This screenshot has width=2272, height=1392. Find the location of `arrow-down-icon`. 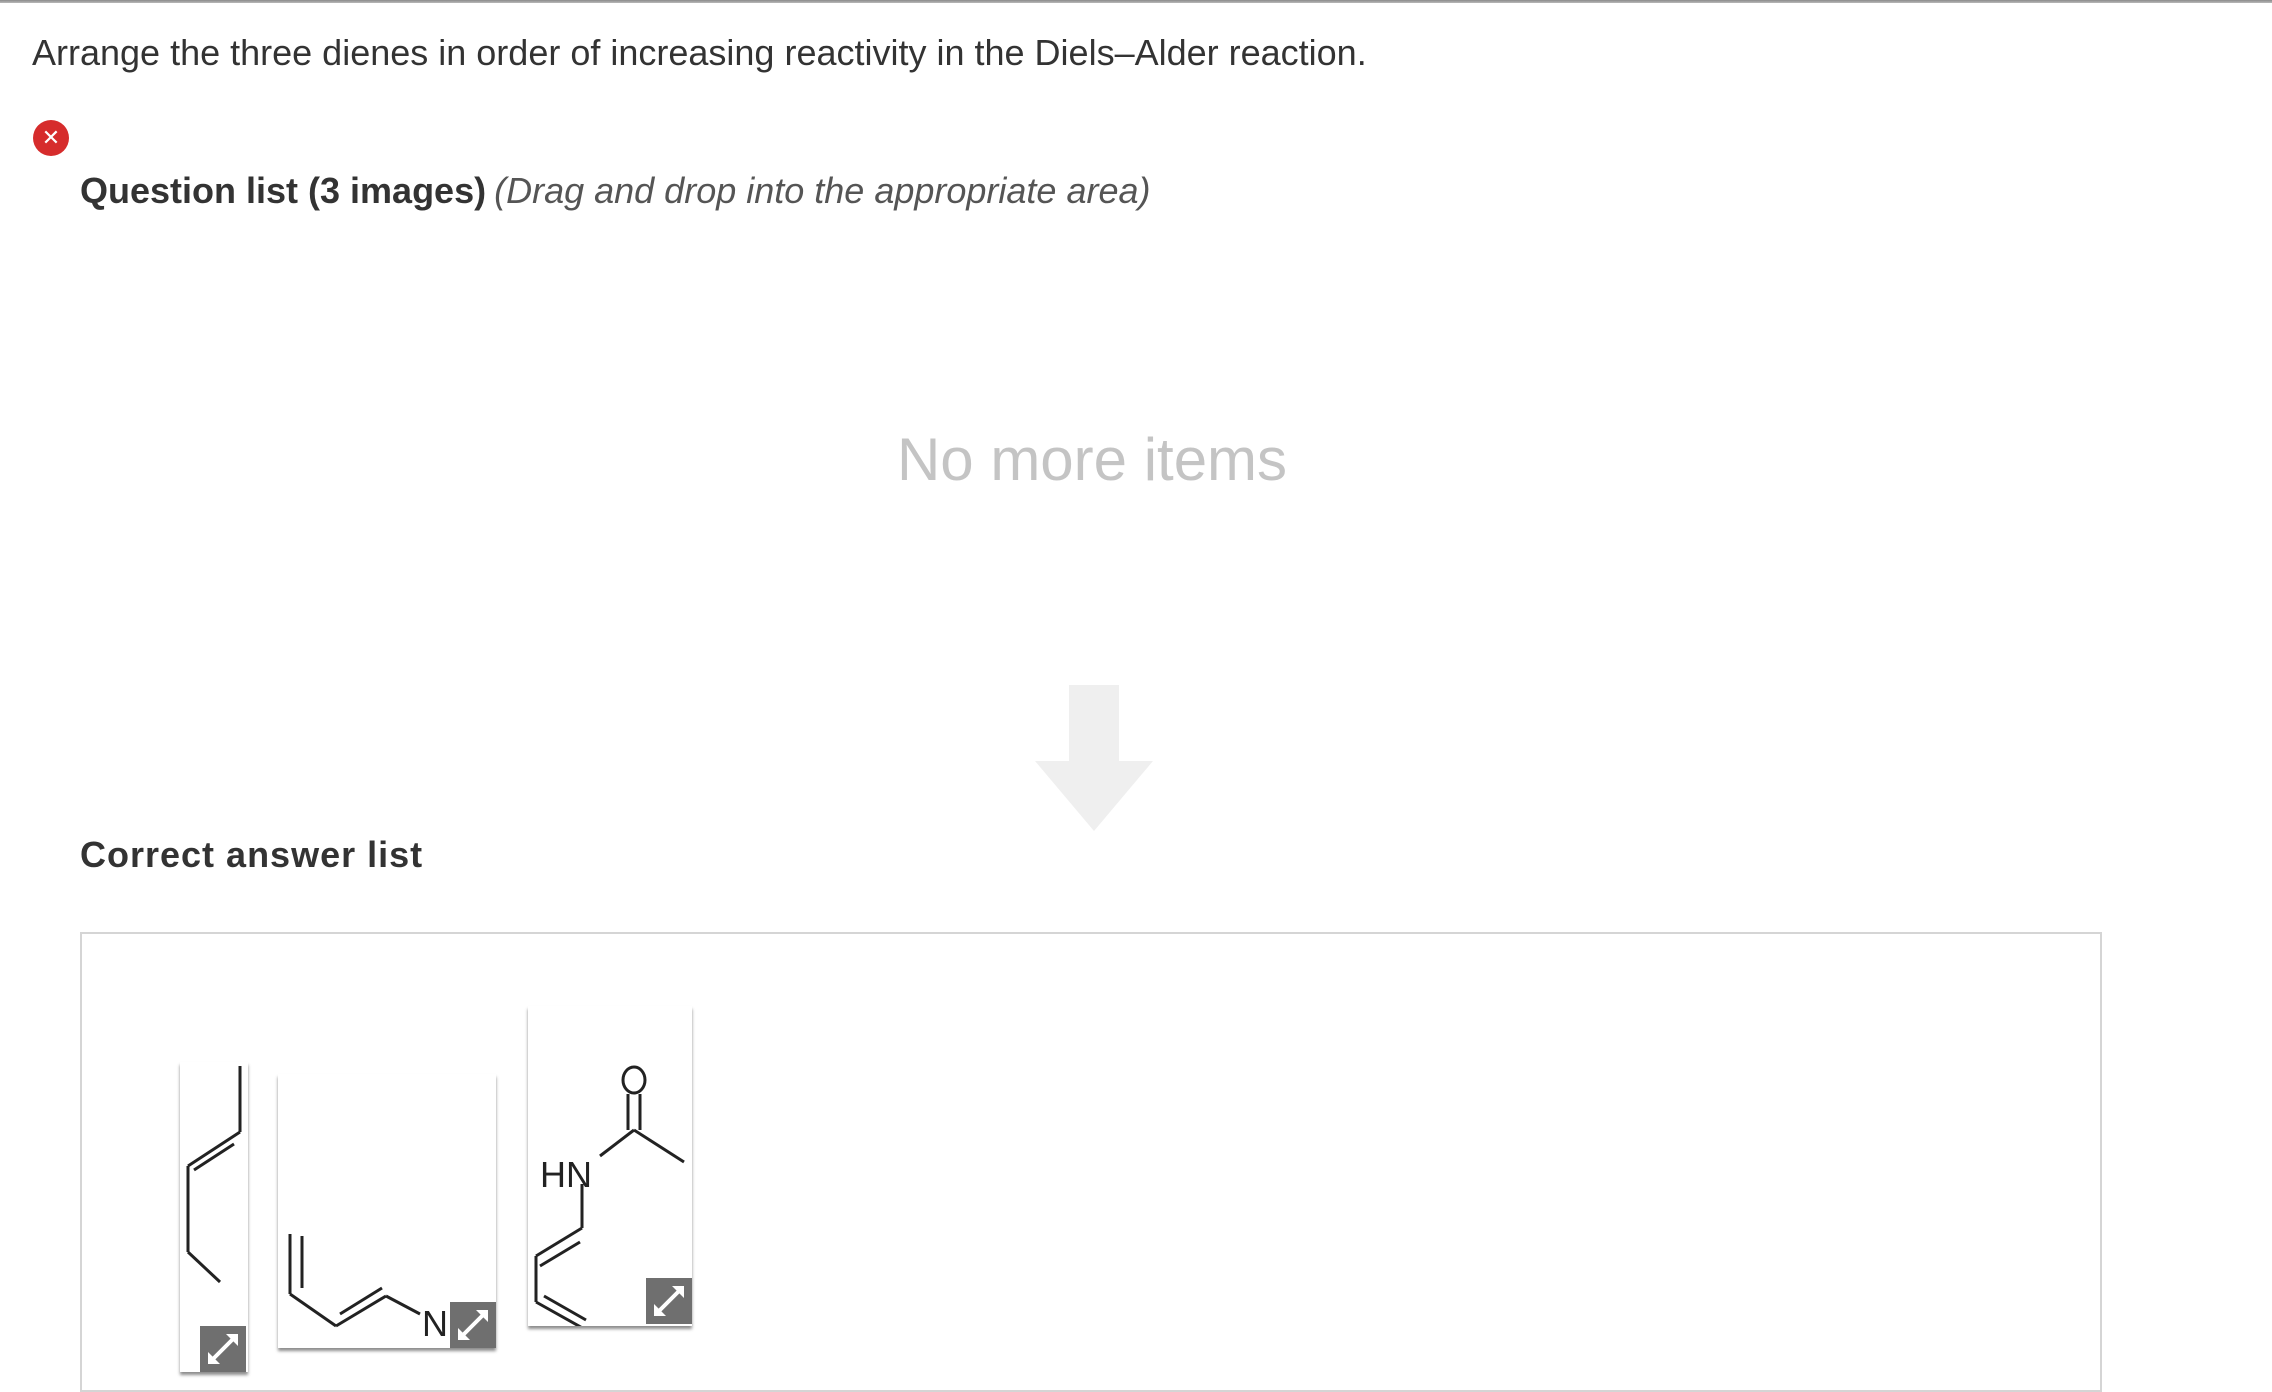

arrow-down-icon is located at coordinates (1094, 758).